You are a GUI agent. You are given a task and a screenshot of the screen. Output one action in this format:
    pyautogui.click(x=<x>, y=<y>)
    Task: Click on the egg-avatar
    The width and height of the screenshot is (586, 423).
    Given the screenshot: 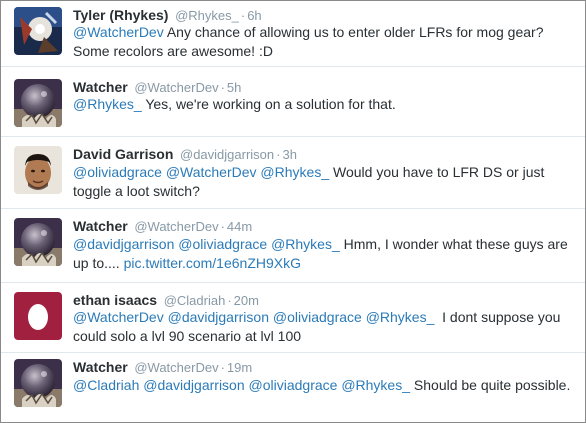 What is the action you would take?
    pyautogui.click(x=38, y=316)
    